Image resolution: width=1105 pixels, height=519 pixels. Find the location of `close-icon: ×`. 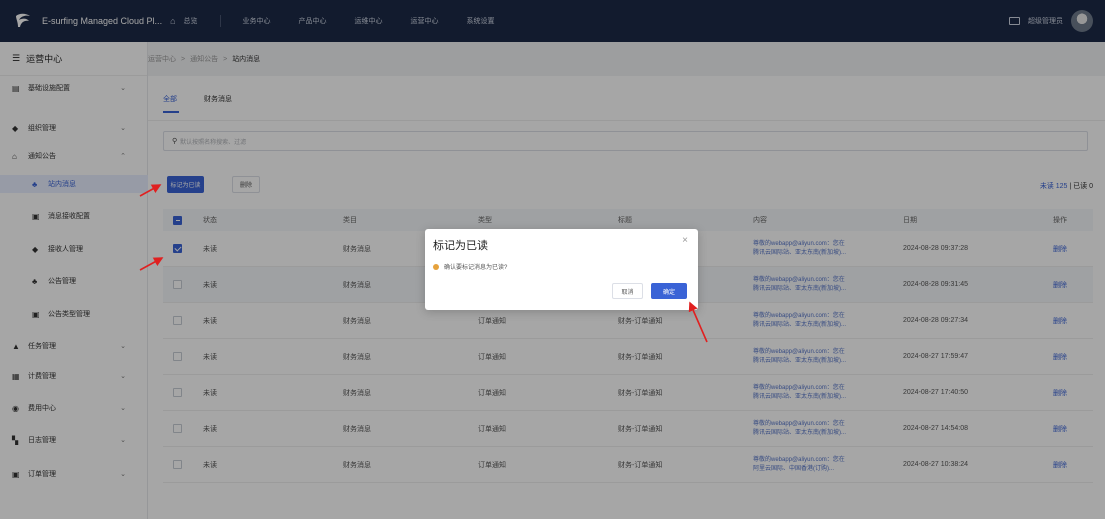

close-icon: × is located at coordinates (685, 240).